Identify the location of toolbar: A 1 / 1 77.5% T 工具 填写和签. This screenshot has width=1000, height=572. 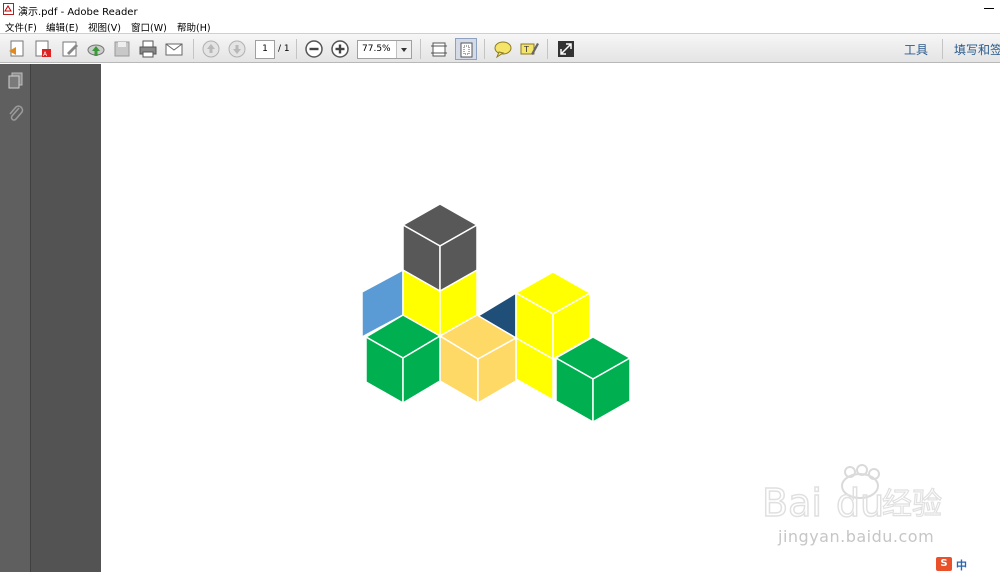
(500, 48).